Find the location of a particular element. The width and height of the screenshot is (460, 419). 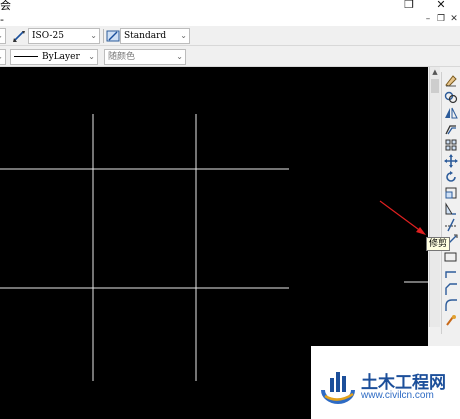

trim-icon is located at coordinates (451, 225).